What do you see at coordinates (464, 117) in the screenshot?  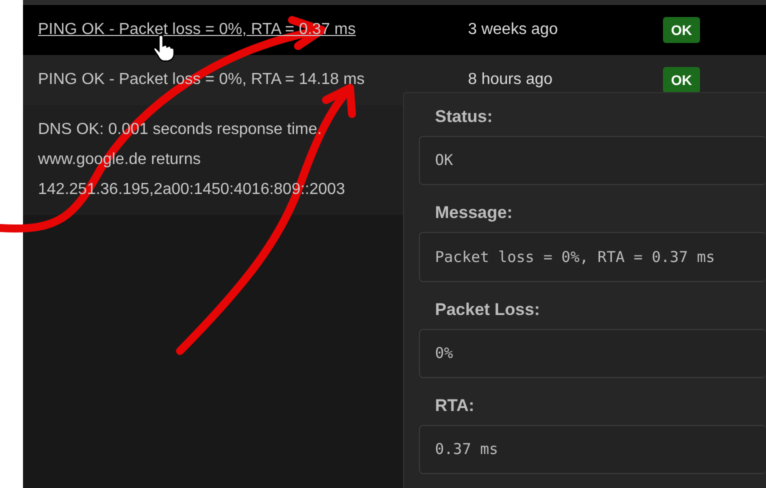 I see `field-label: Status:` at bounding box center [464, 117].